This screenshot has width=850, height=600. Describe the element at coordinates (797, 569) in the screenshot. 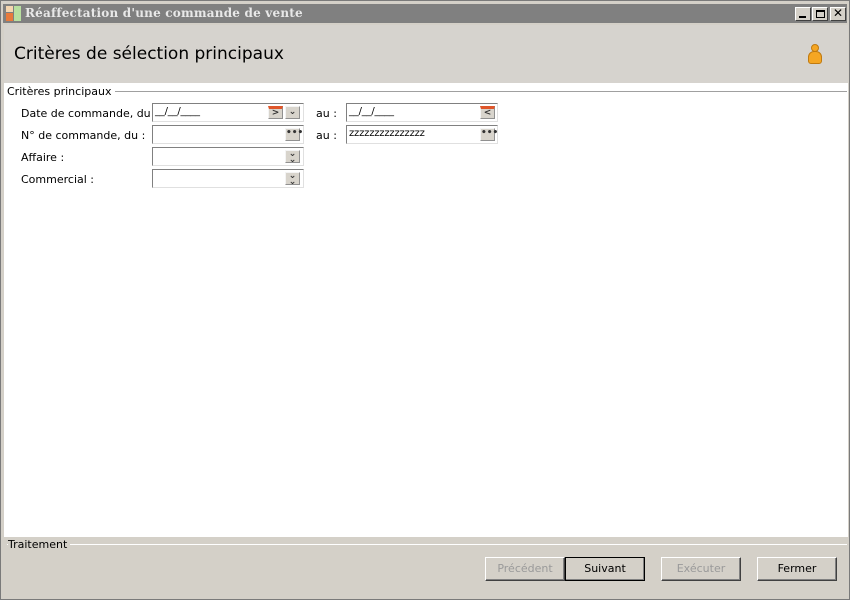

I see `close-button: Fermer` at that location.